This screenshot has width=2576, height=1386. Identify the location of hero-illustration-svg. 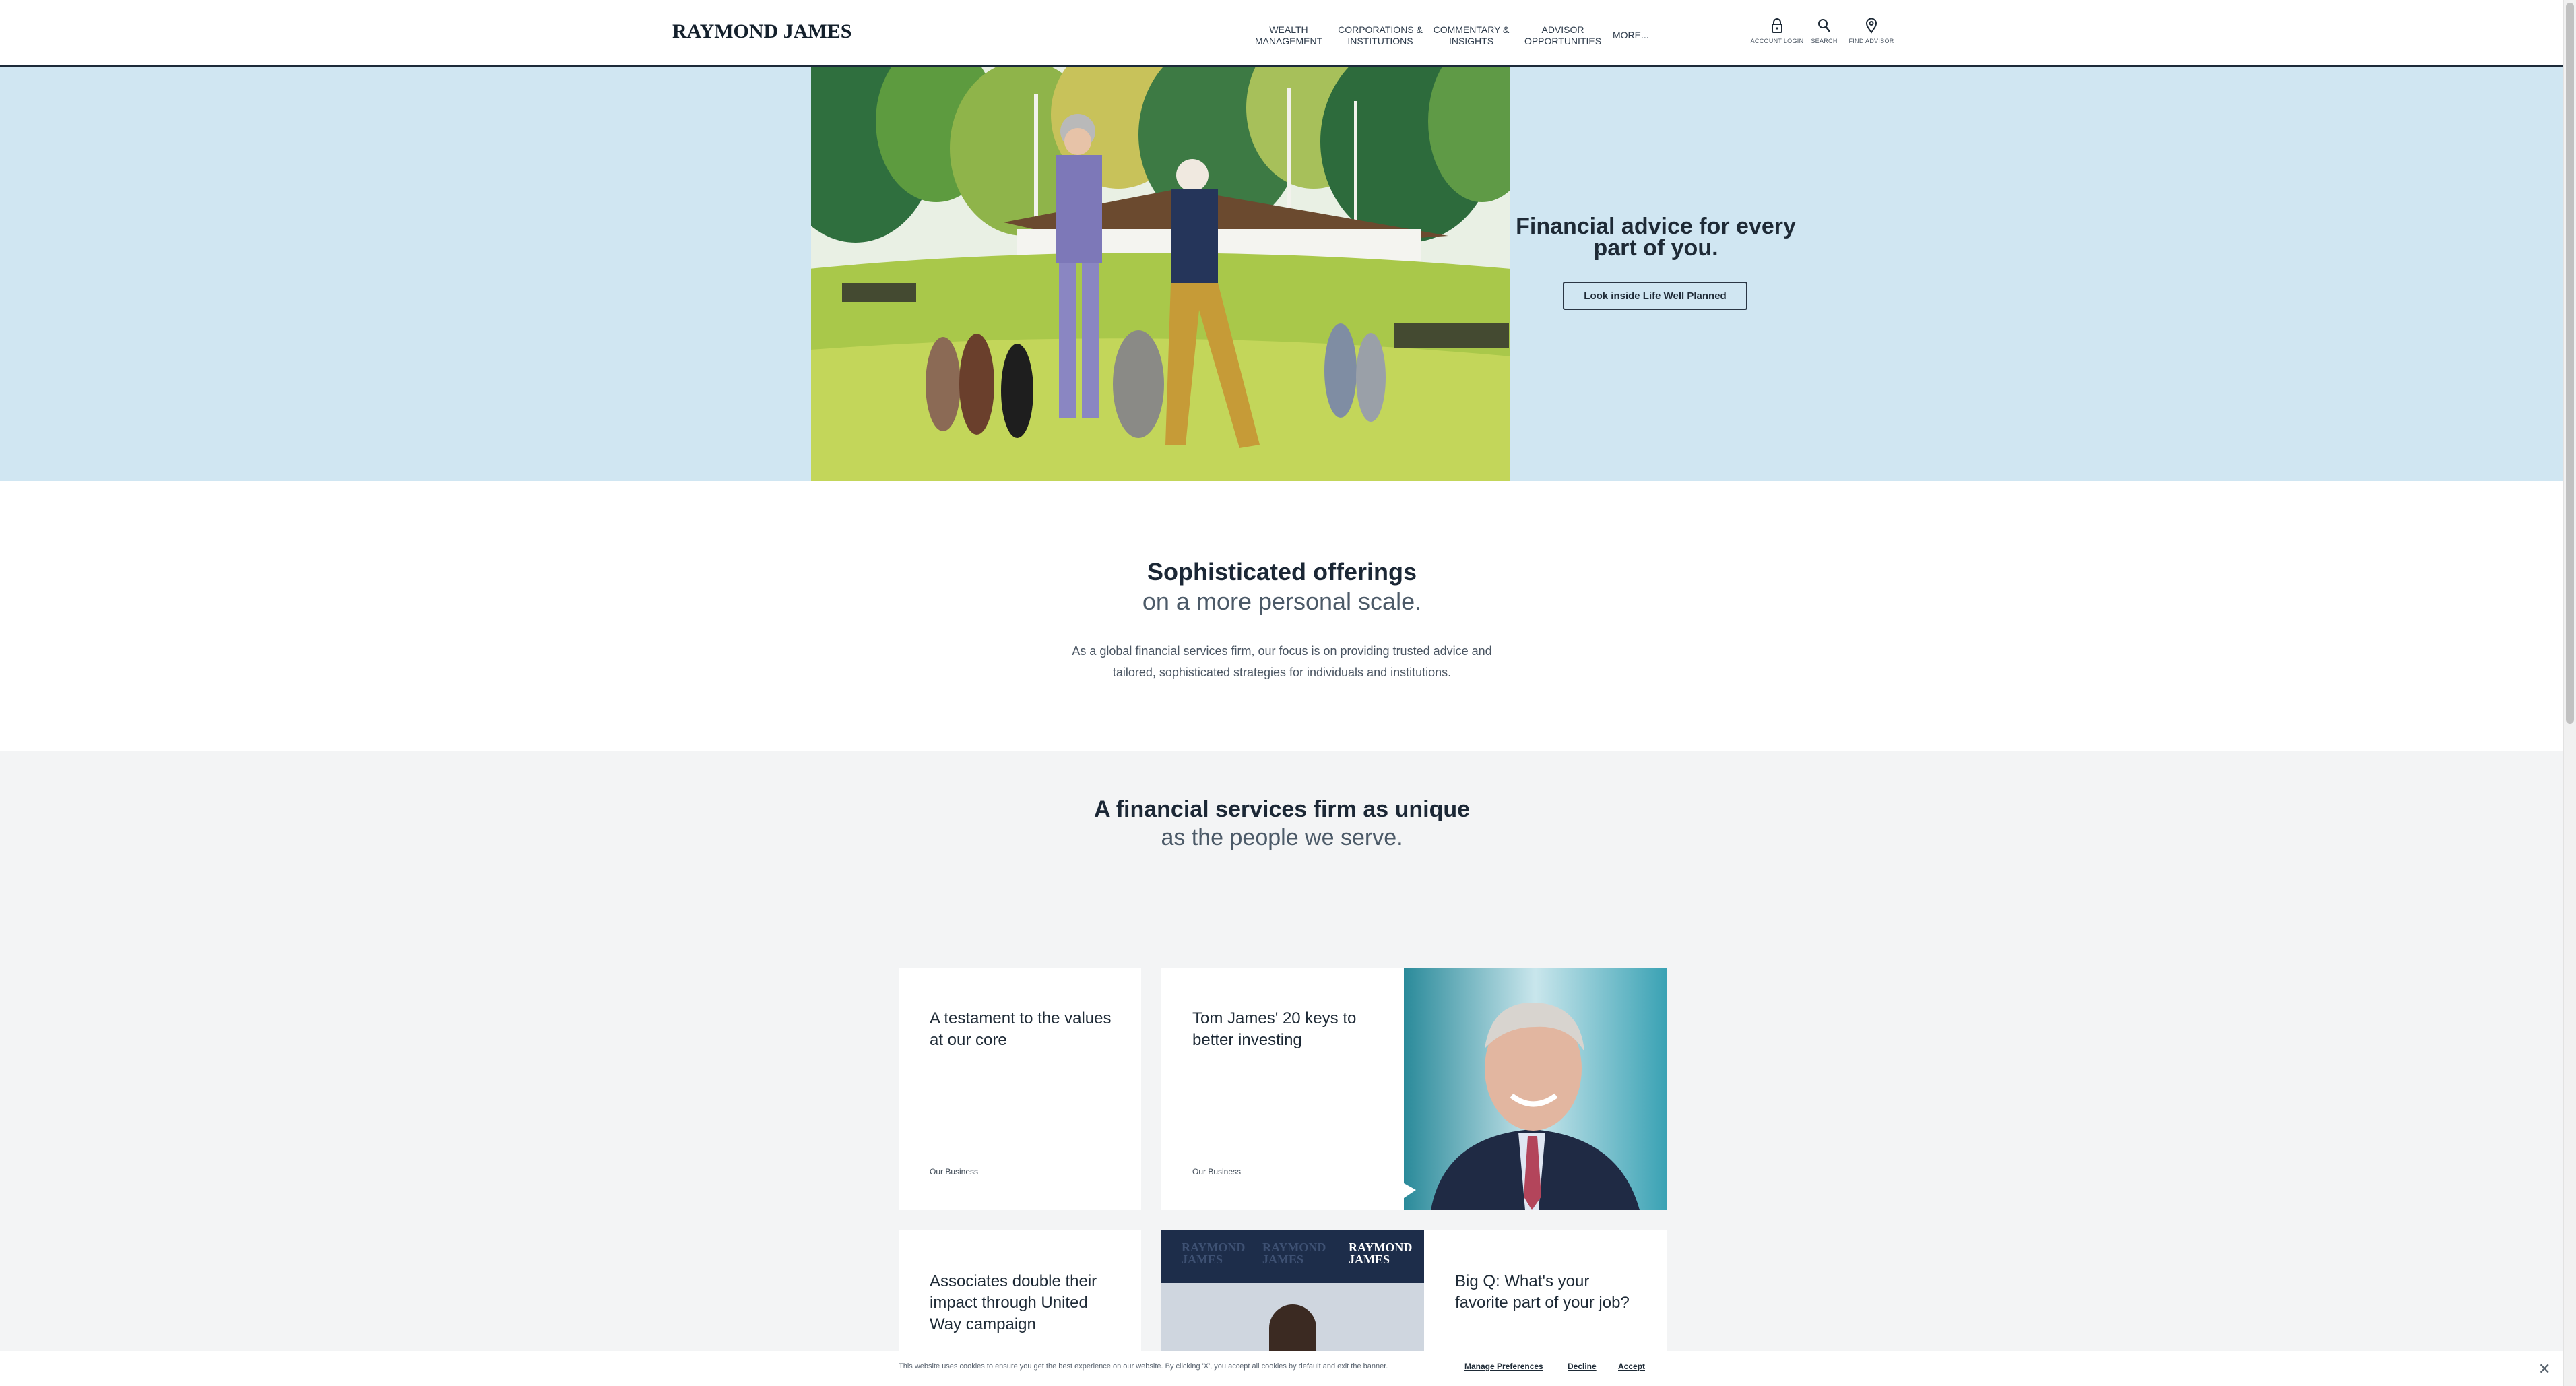
(1161, 274).